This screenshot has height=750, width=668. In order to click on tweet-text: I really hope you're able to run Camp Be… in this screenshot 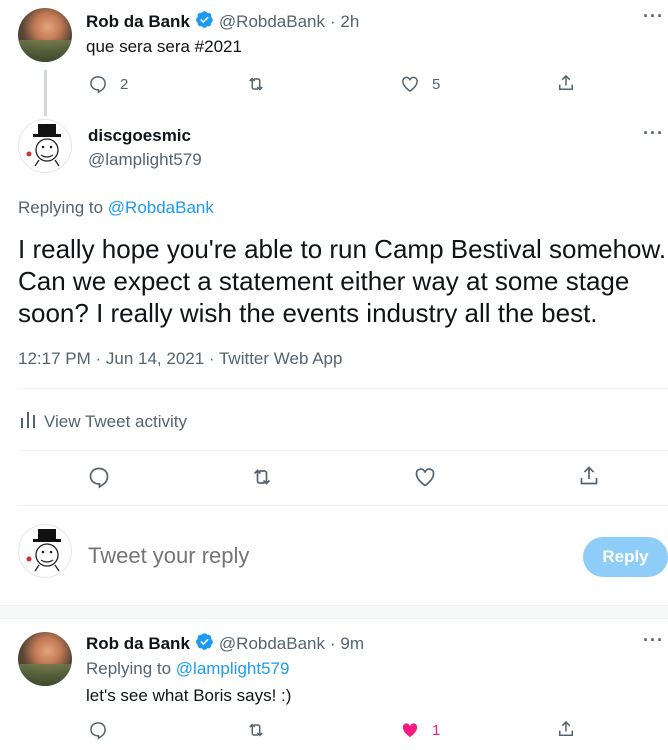, I will do `click(342, 281)`.